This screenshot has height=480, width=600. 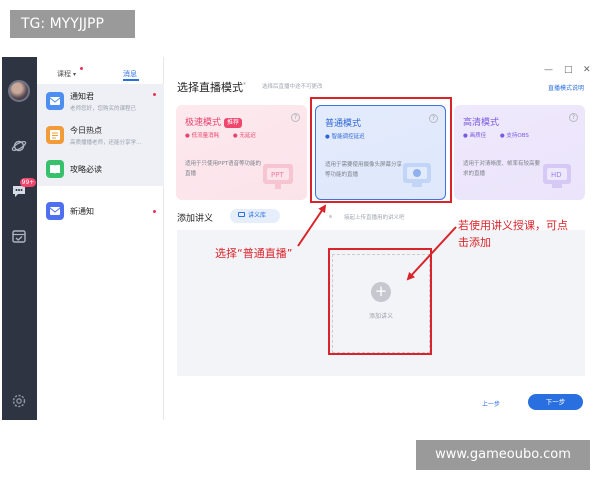 What do you see at coordinates (103, 109) in the screenshot?
I see `message-preview: 老师您好，您购买的课程已` at bounding box center [103, 109].